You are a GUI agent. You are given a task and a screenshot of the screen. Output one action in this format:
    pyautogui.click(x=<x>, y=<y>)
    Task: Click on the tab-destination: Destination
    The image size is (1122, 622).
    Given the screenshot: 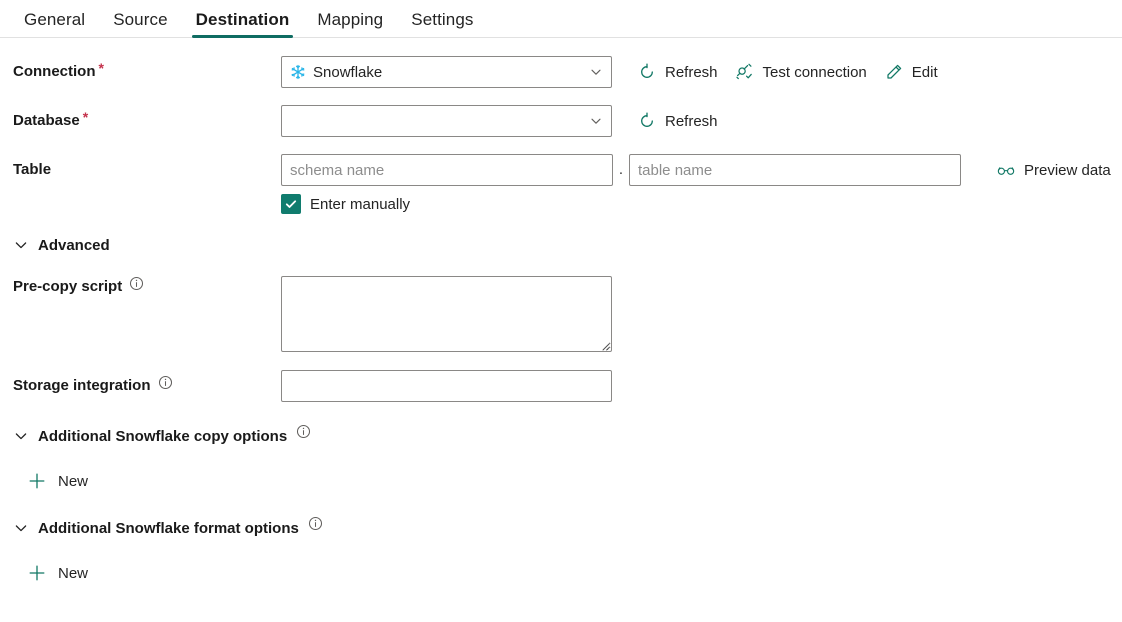 What is the action you would take?
    pyautogui.click(x=243, y=19)
    